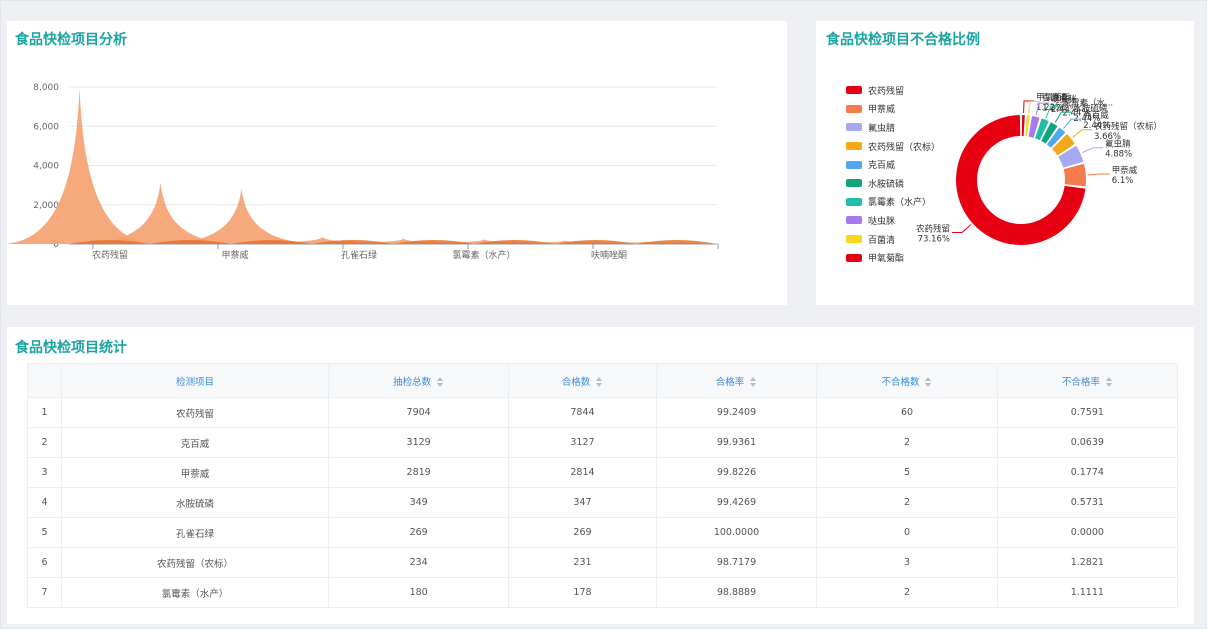 The height and width of the screenshot is (629, 1207). What do you see at coordinates (483, 255) in the screenshot?
I see `x-tick-label: 氯霉素（水产）` at bounding box center [483, 255].